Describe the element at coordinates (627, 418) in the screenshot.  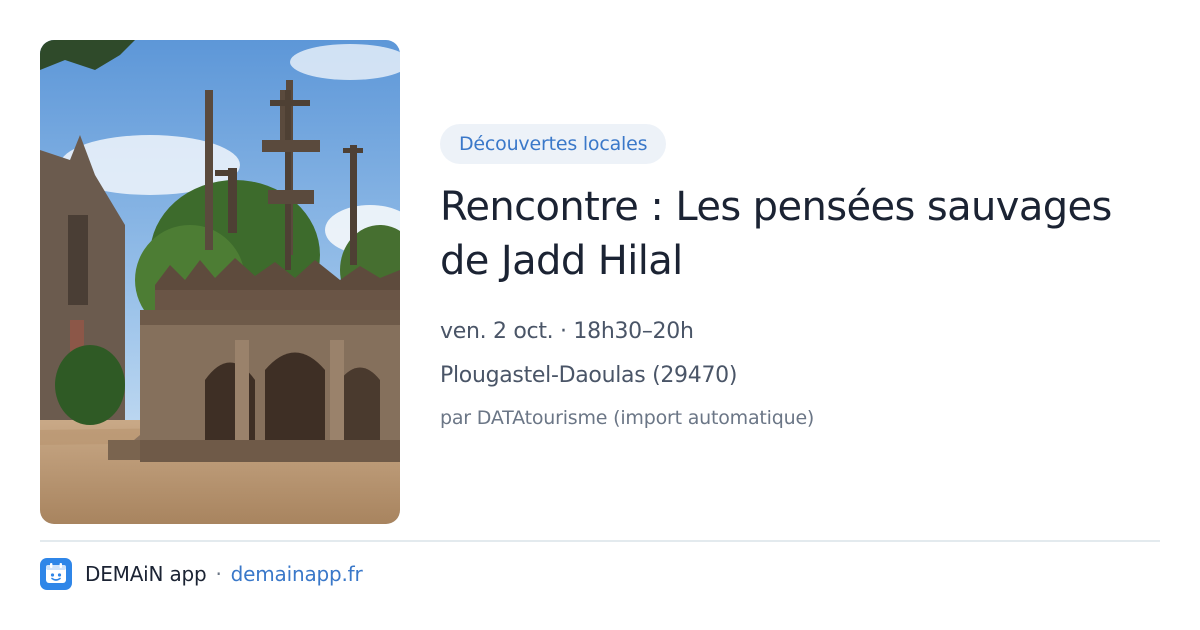
I see `event-source: par DATAtourisme (import automatique)` at that location.